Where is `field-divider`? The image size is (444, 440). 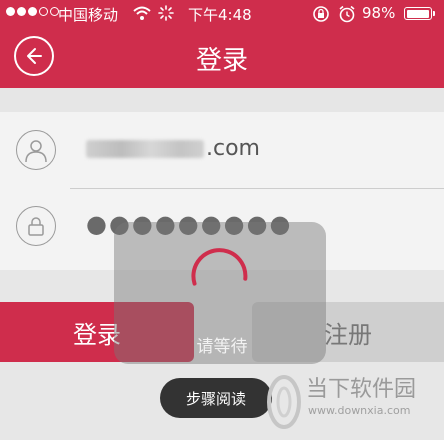
field-divider is located at coordinates (257, 188).